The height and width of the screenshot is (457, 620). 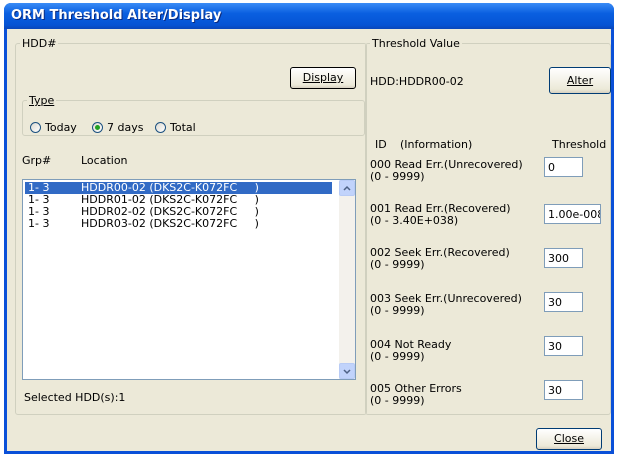 What do you see at coordinates (563, 346) in the screenshot?
I see `threshold-input-004: 30` at bounding box center [563, 346].